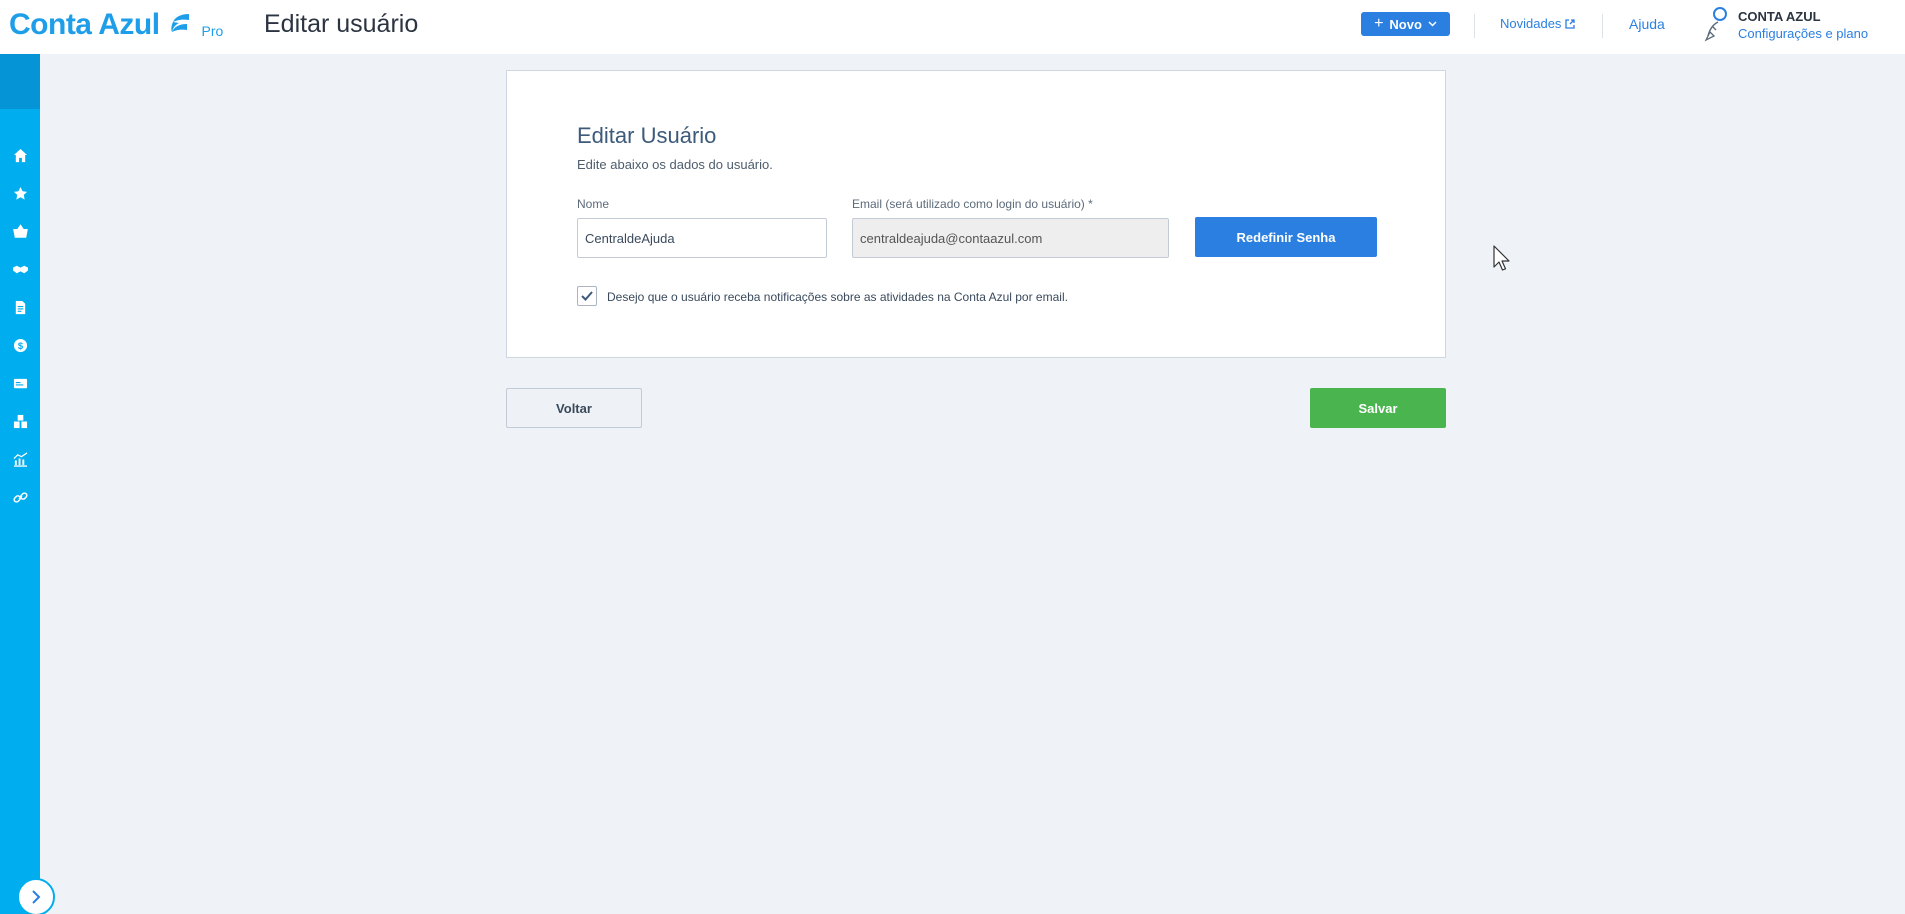 The image size is (1905, 914). I want to click on email-input: centraldeajuda@contaazul.com, so click(1010, 238).